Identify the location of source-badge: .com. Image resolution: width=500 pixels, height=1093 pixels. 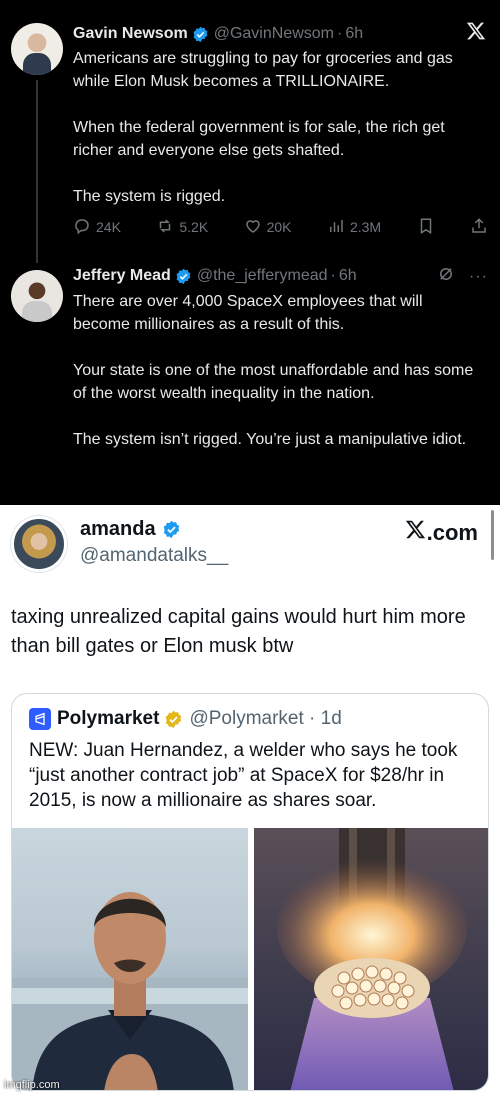
(441, 532).